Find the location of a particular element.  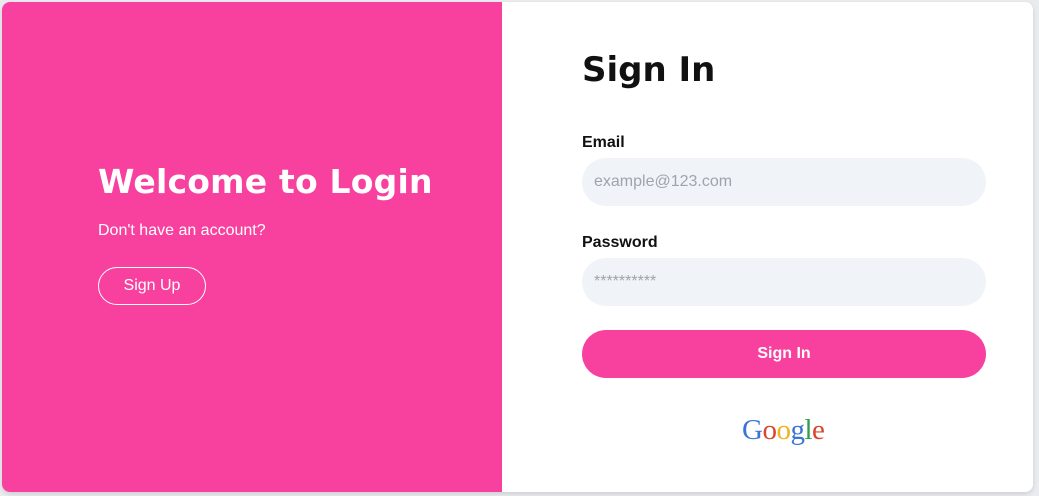

email-label: Email is located at coordinates (603, 142).